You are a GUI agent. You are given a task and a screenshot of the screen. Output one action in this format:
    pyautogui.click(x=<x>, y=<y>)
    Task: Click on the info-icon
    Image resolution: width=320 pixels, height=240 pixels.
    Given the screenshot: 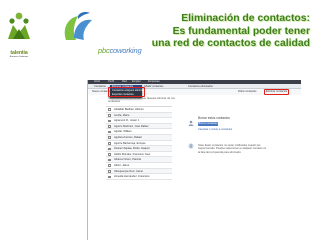 What is the action you would take?
    pyautogui.click(x=191, y=146)
    